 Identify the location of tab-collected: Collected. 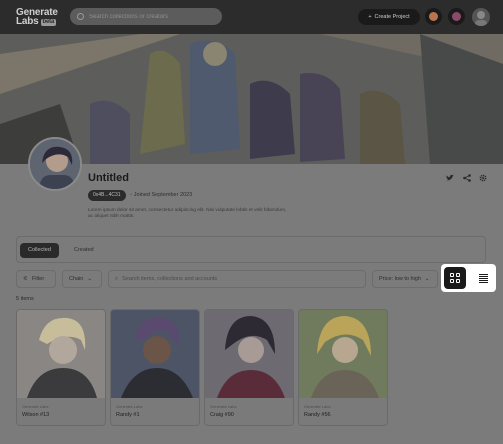
(39, 250).